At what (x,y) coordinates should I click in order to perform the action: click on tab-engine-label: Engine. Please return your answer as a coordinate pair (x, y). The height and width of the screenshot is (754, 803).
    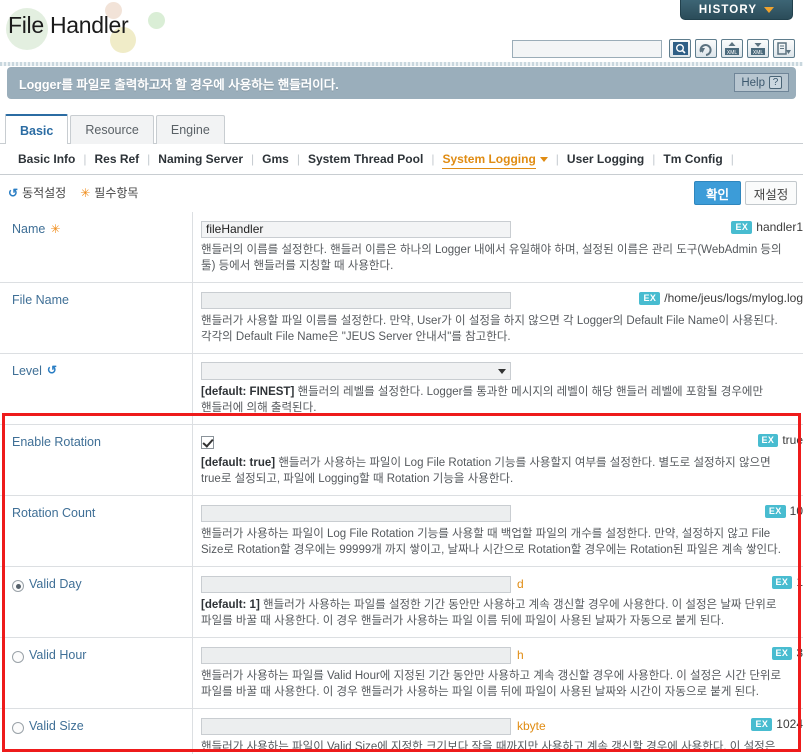
    Looking at the image, I should click on (190, 130).